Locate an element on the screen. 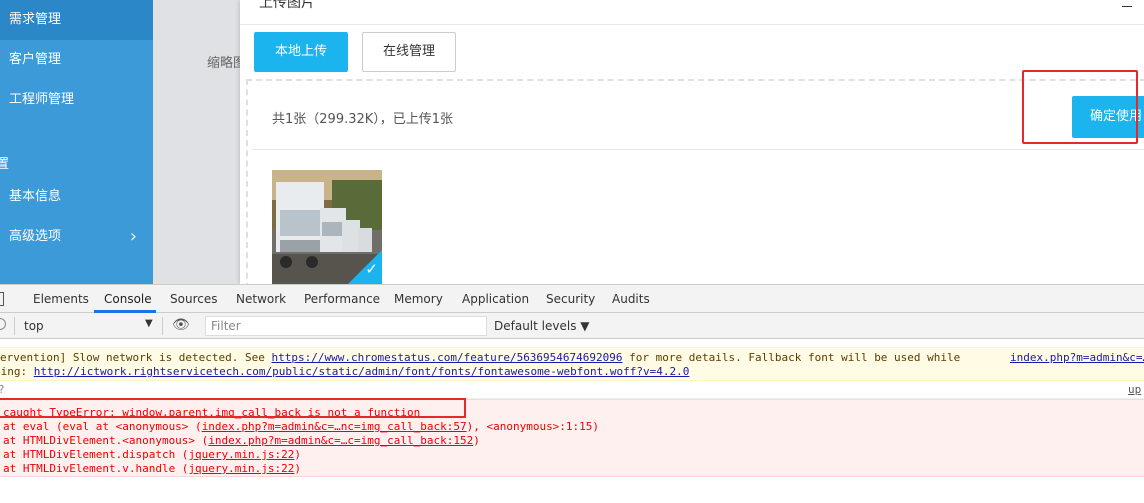 The height and width of the screenshot is (503, 1144). stack-link: index.php?m=admin&c=…nc=img_call_back:57 is located at coordinates (334, 426).